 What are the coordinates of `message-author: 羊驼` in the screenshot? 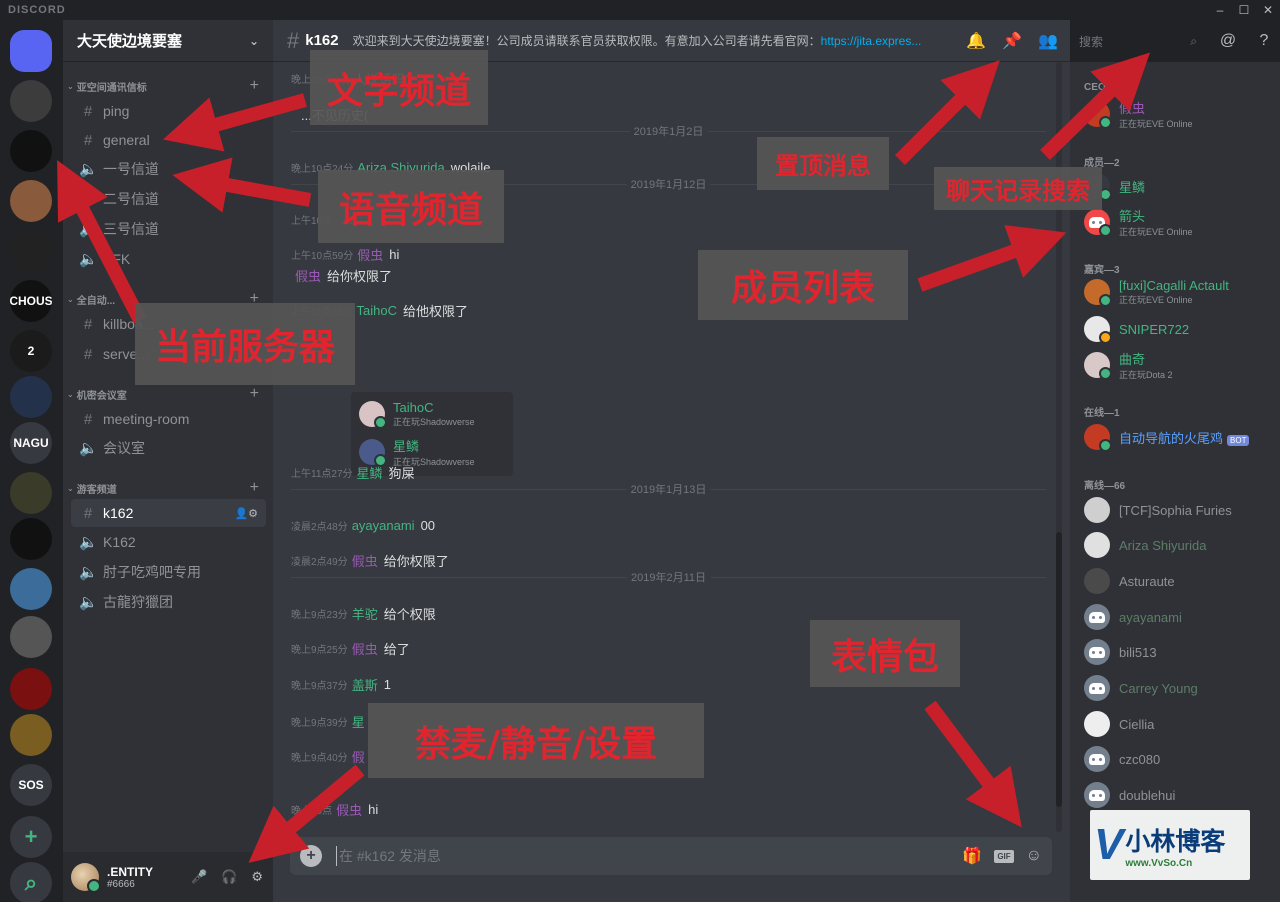 It's located at (365, 613).